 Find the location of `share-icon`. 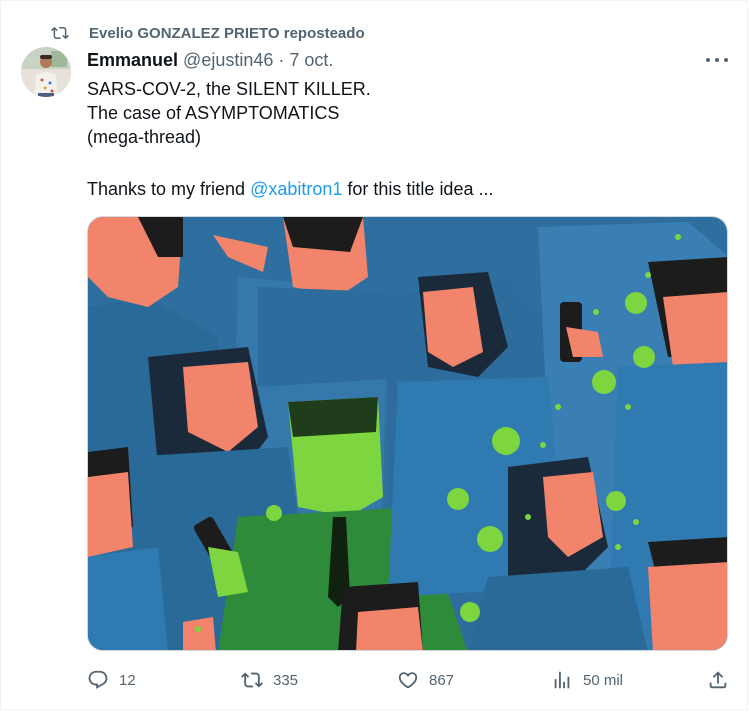

share-icon is located at coordinates (718, 680).